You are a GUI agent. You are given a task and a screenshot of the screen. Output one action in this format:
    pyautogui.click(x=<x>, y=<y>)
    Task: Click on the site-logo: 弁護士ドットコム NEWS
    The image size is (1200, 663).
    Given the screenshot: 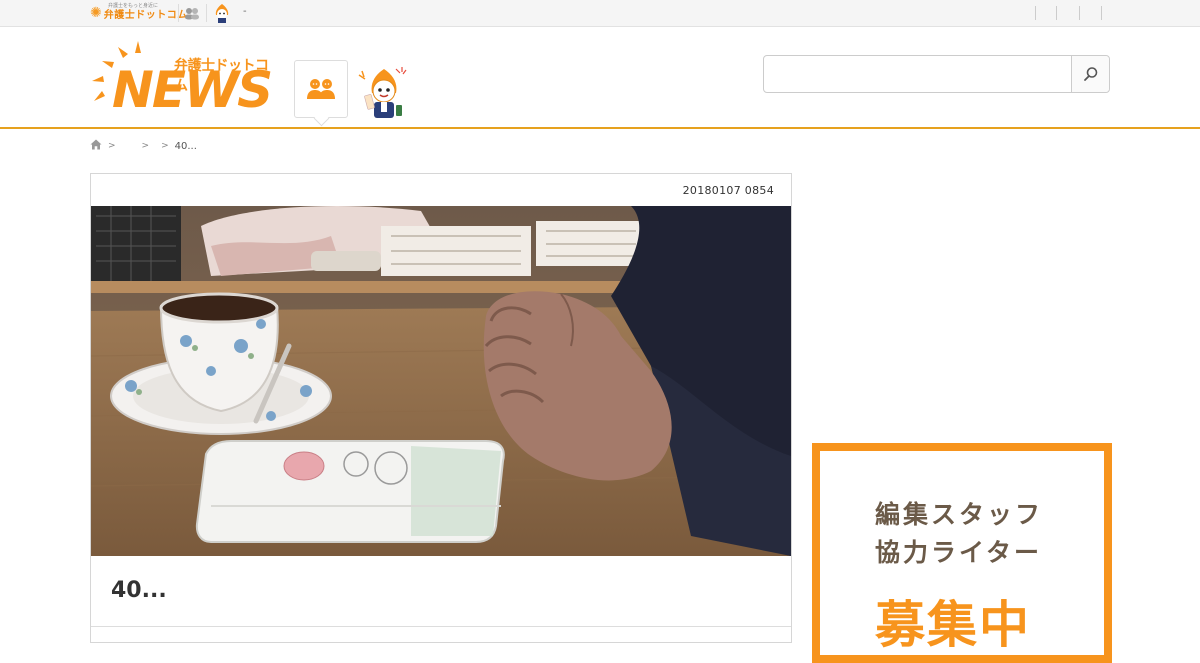 What is the action you would take?
    pyautogui.click(x=185, y=79)
    